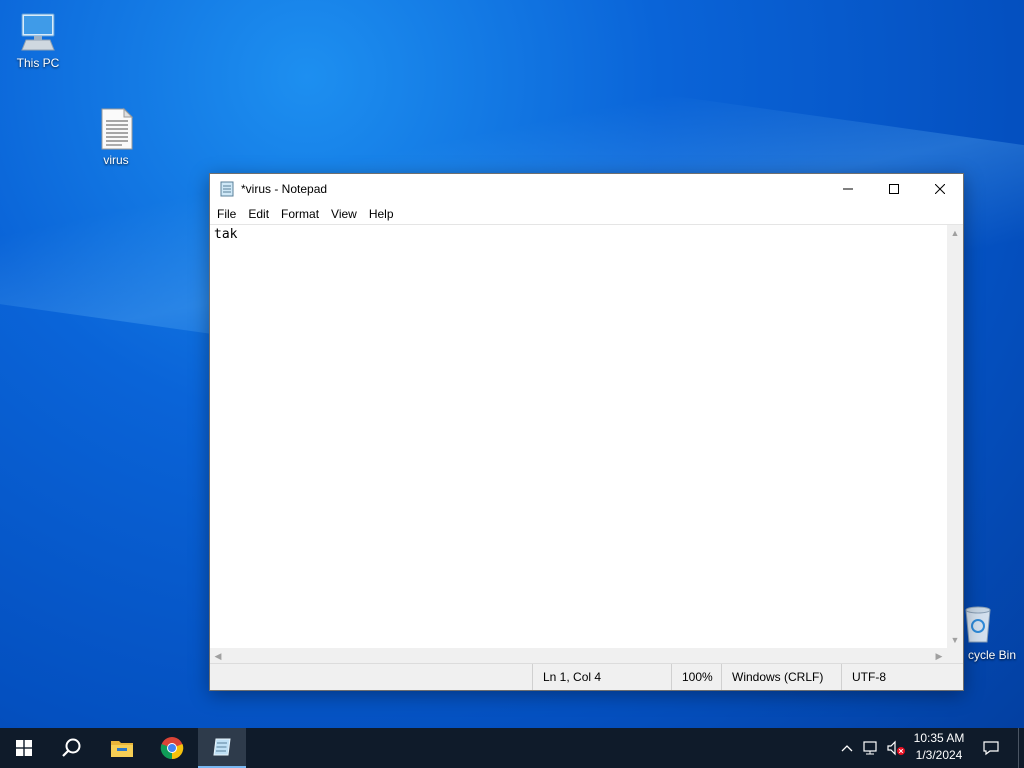 This screenshot has width=1024, height=768. I want to click on taskbar: 10:35 AM 1/3/2024, so click(512, 748).